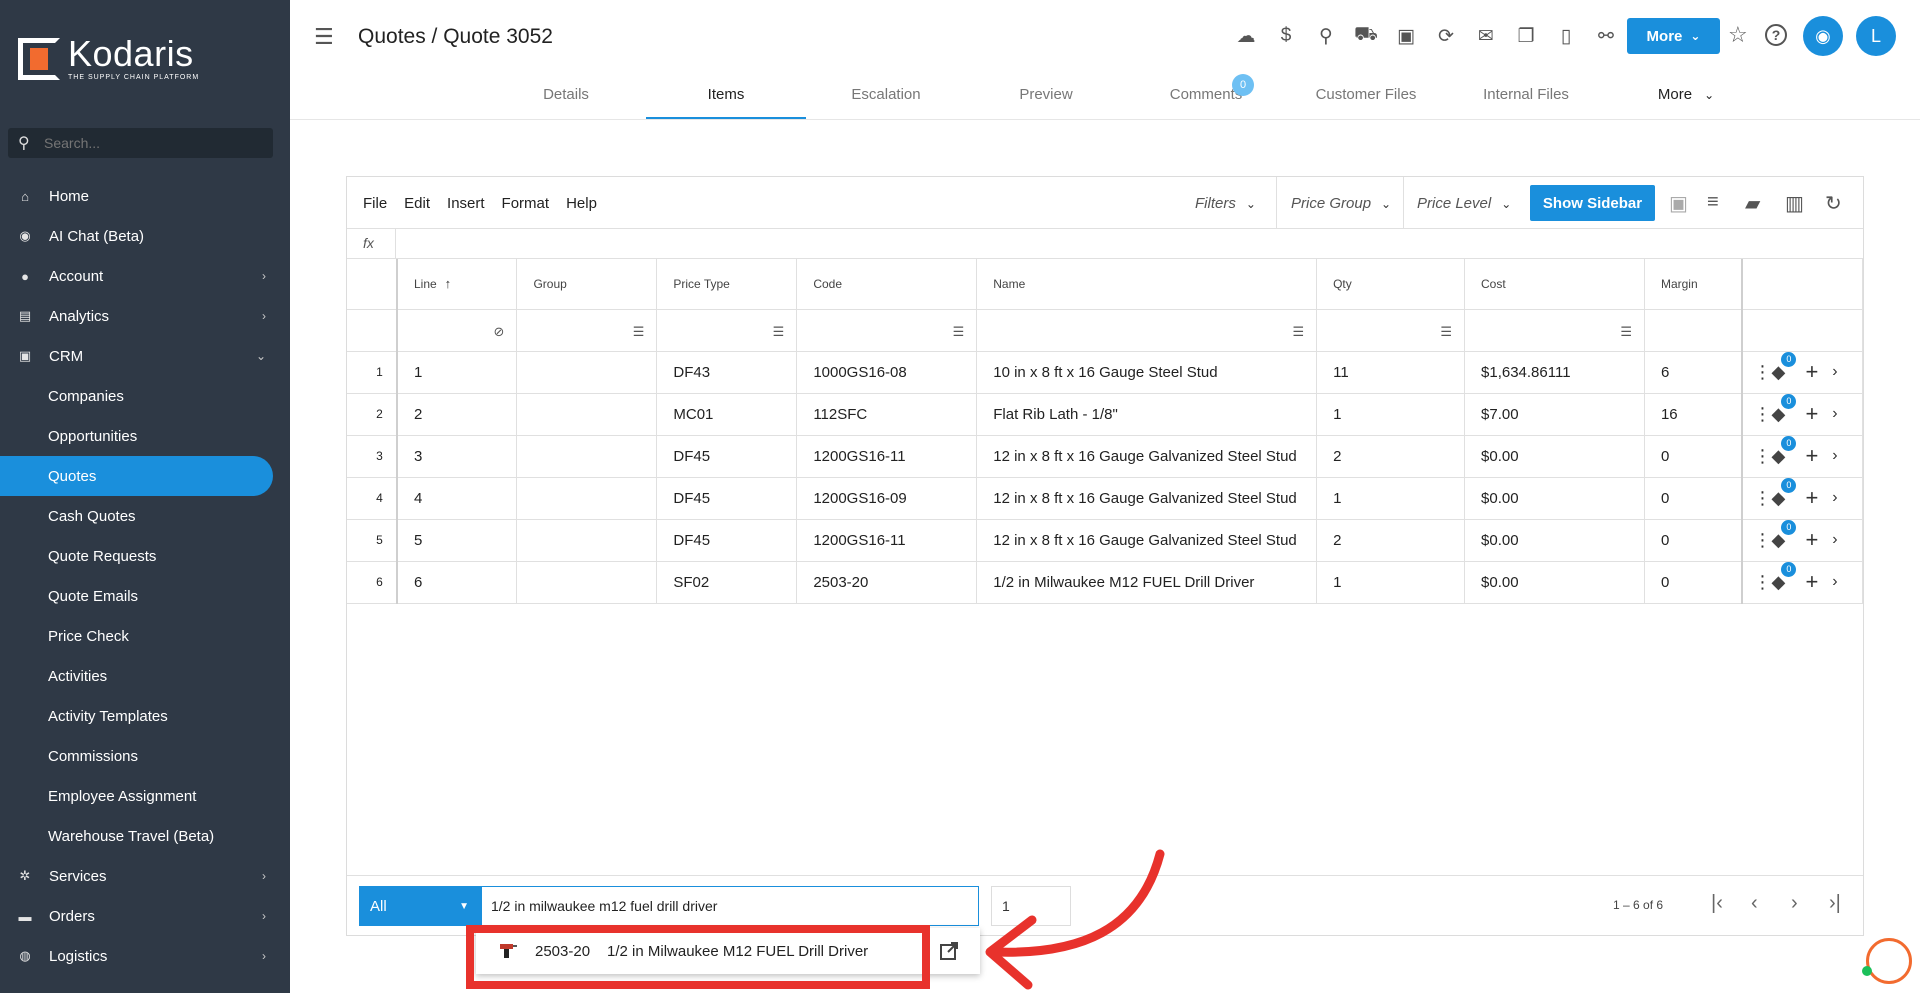 The image size is (1920, 993). Describe the element at coordinates (145, 516) in the screenshot. I see `sidebar-item-cash-quotes: Cash Quotes` at that location.